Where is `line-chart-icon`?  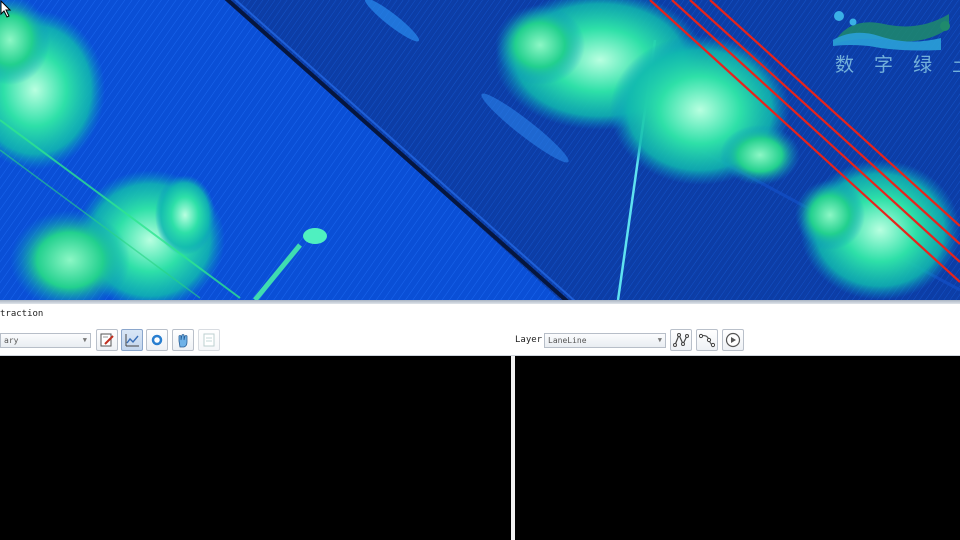
line-chart-icon is located at coordinates (132, 340).